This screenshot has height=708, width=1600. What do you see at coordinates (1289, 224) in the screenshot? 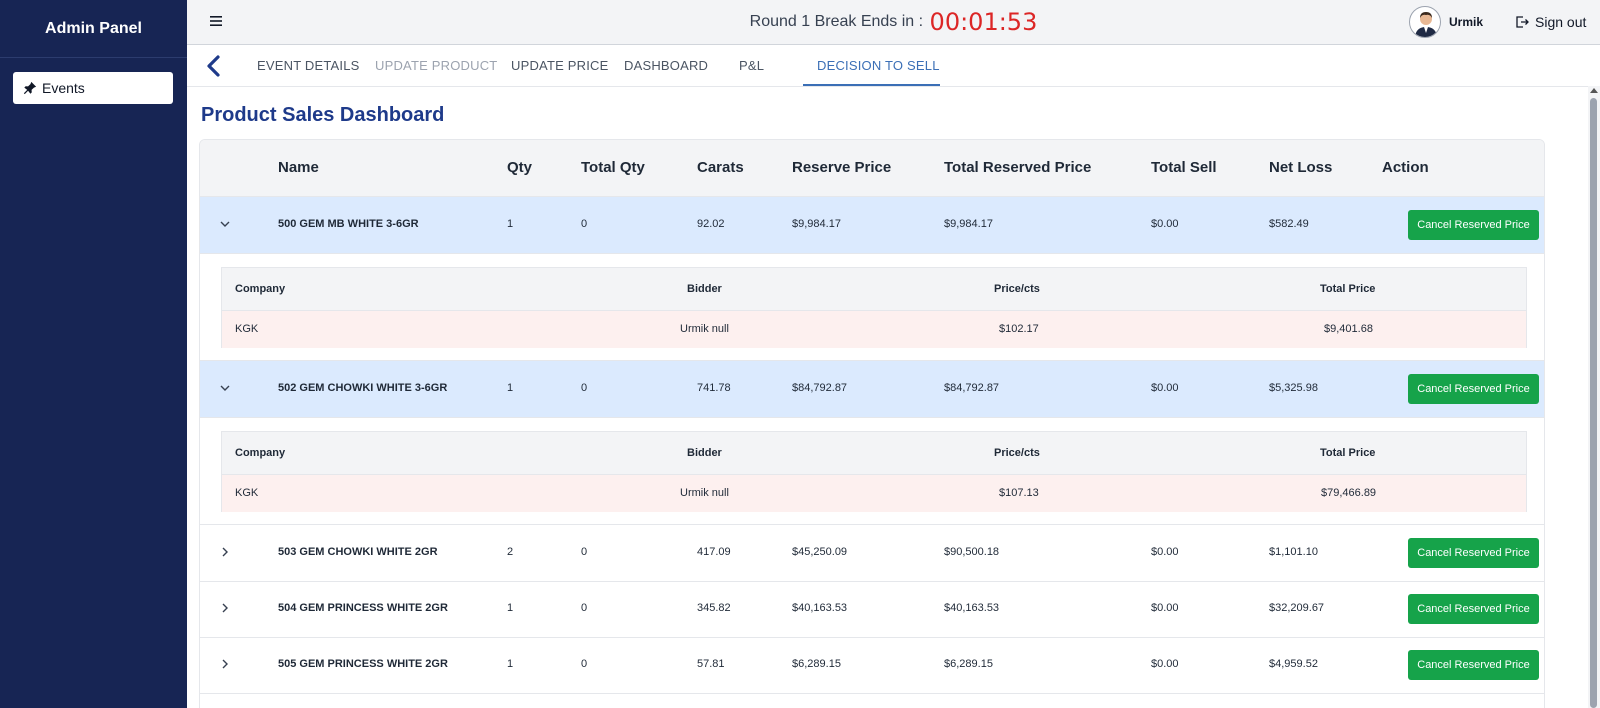
I see `cell-net-loss: $582.49` at bounding box center [1289, 224].